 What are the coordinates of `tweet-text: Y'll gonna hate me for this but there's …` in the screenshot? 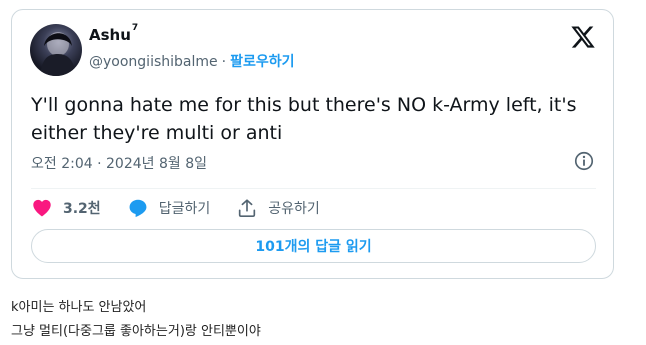 It's located at (304, 119).